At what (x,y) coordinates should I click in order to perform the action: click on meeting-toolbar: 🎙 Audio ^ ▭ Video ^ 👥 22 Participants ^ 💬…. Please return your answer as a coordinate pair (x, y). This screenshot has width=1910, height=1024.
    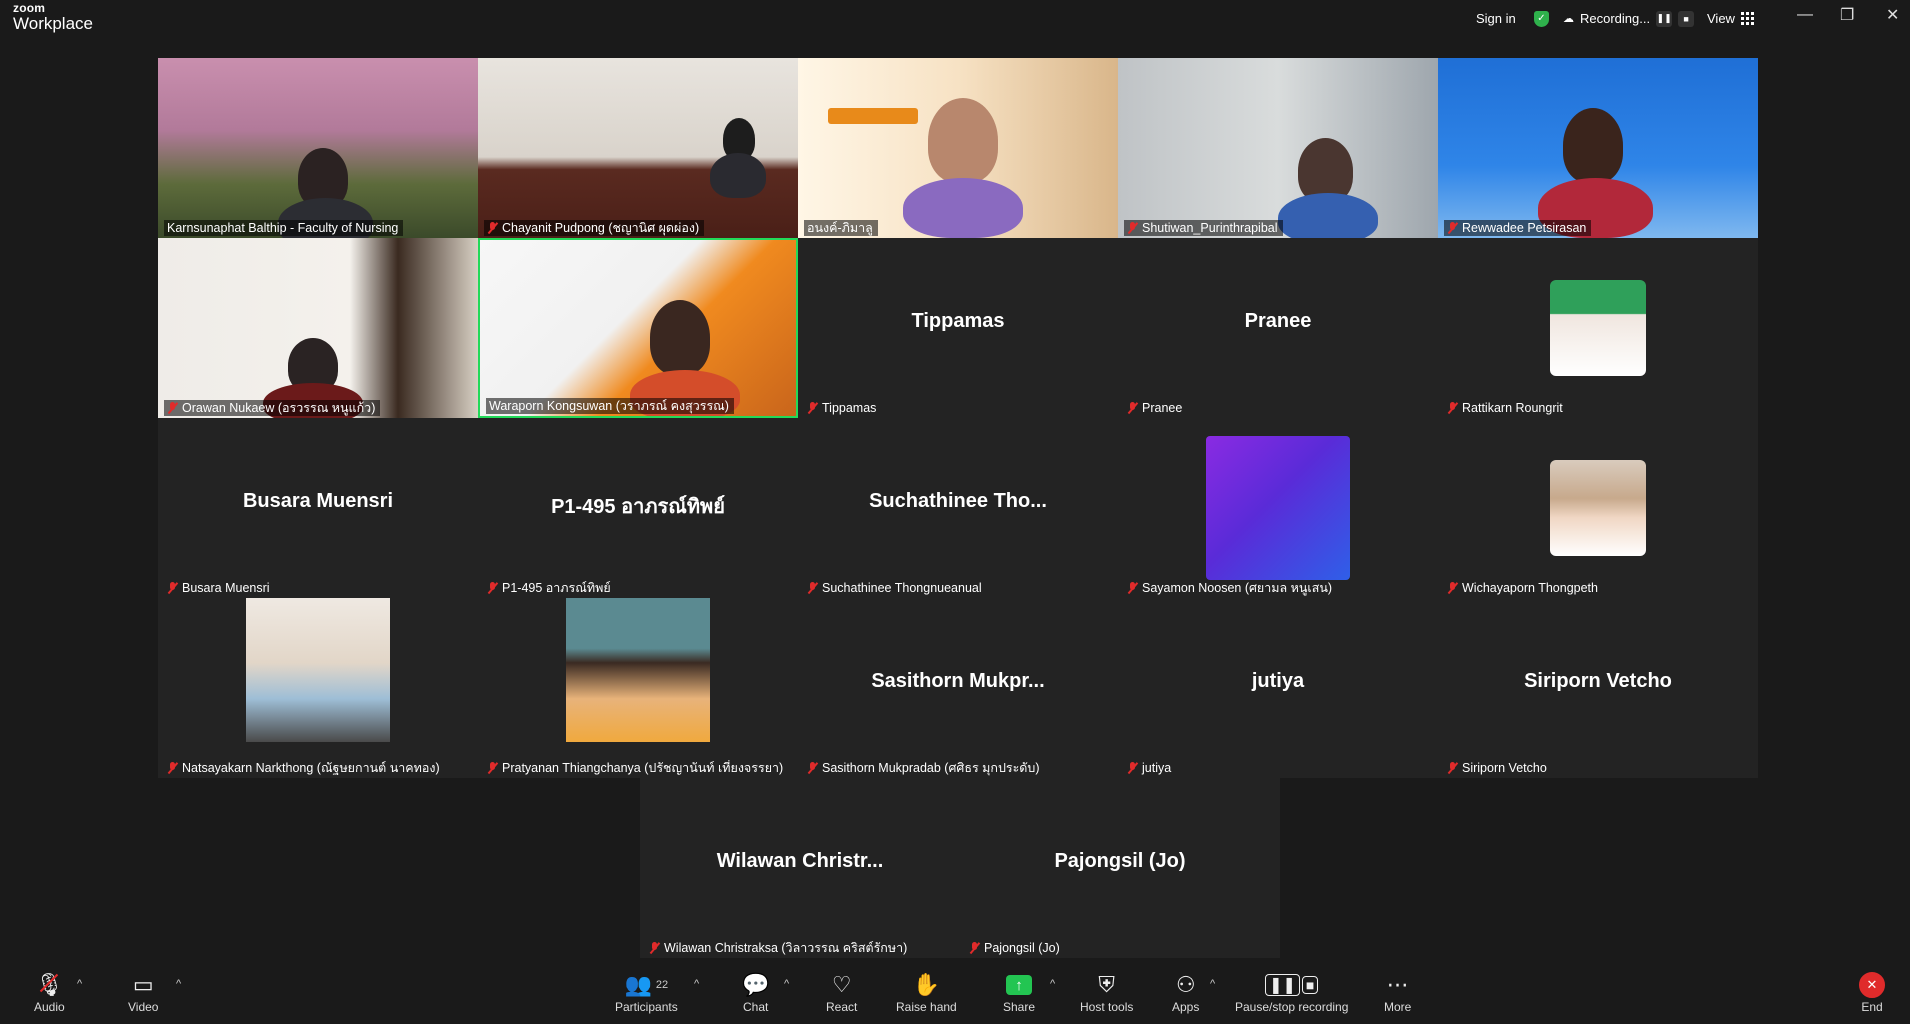
    Looking at the image, I should click on (955, 996).